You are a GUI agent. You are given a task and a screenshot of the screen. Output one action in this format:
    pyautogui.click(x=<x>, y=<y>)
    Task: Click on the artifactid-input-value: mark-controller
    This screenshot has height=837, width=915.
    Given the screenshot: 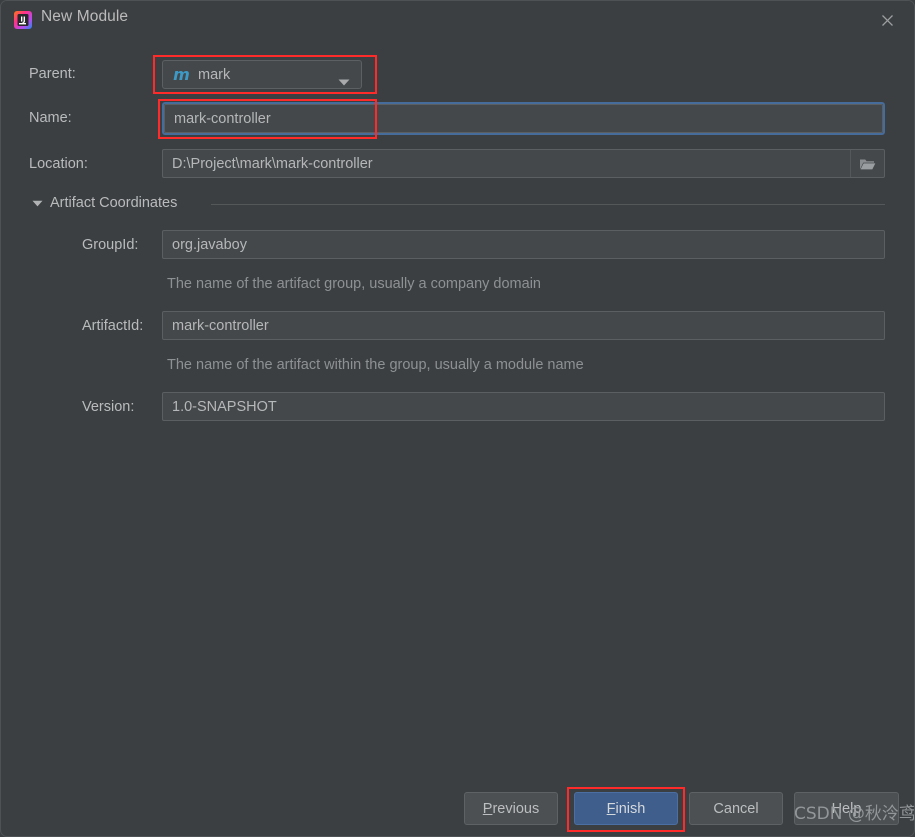 What is the action you would take?
    pyautogui.click(x=220, y=325)
    